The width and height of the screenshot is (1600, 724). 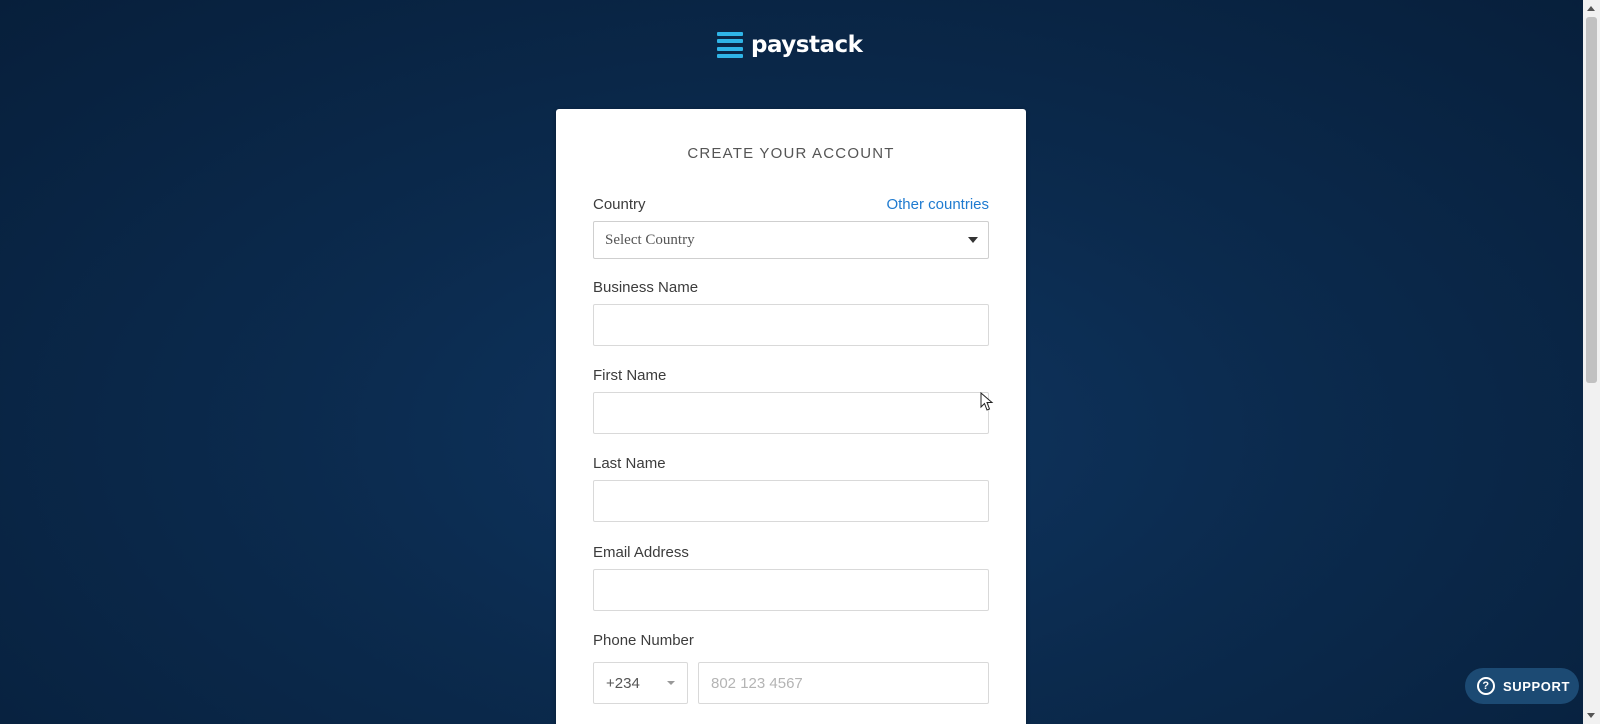 I want to click on last-name-field, so click(x=791, y=501).